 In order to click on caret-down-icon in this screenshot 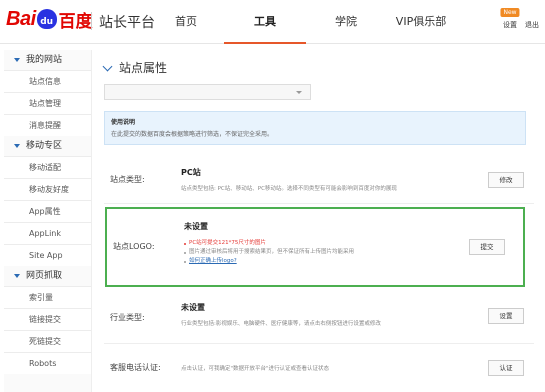, I will do `click(299, 92)`.